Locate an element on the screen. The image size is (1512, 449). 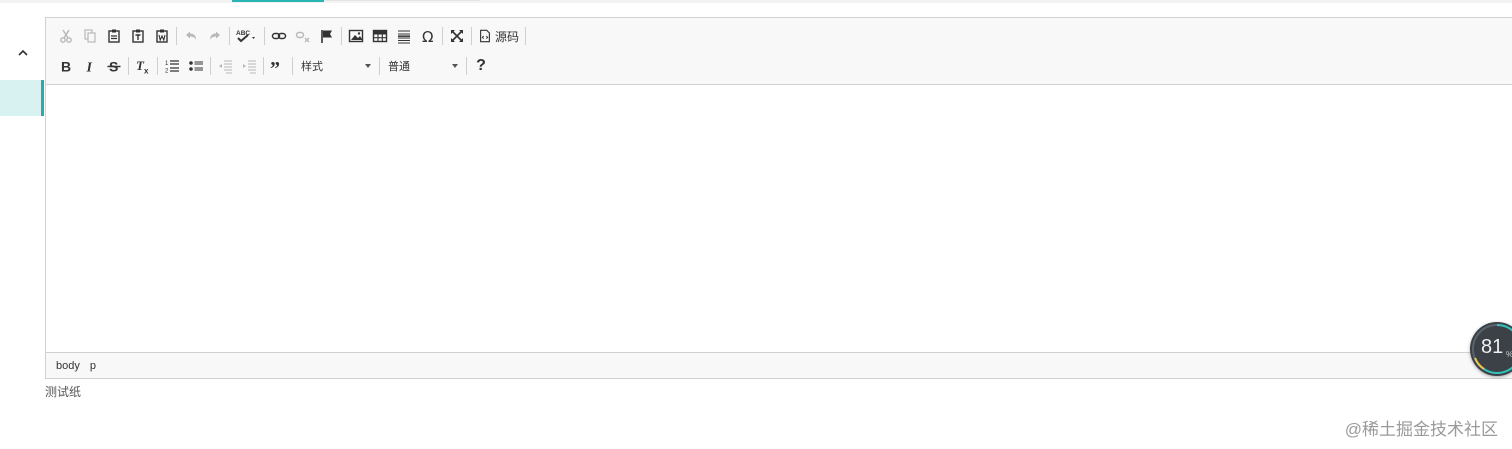
svg-text: Ω is located at coordinates (427, 36).